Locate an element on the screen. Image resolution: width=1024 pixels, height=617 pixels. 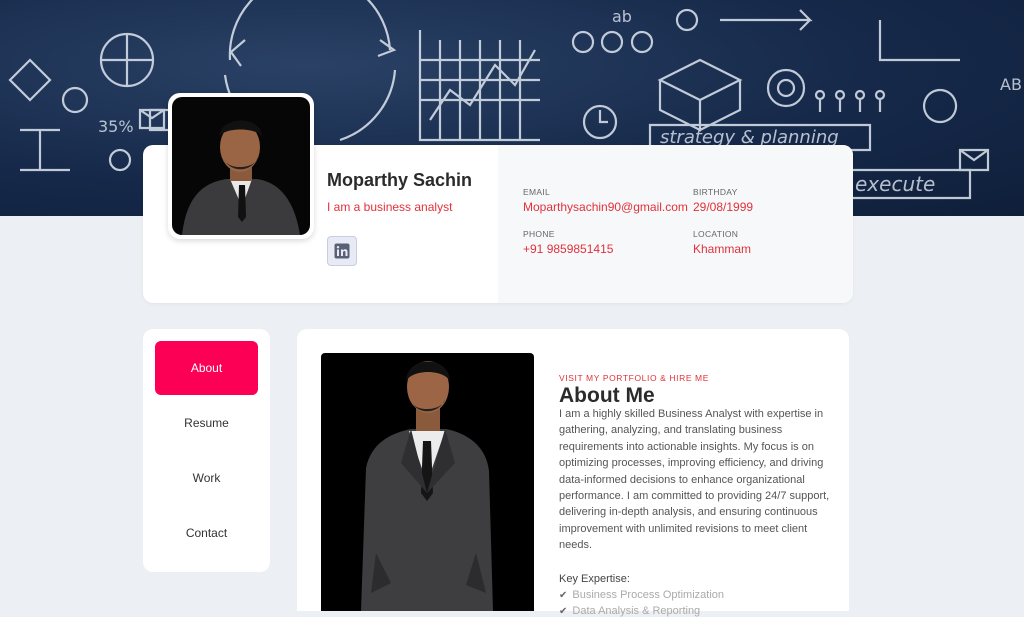
phone-value: +91 9859851415 is located at coordinates (568, 249).